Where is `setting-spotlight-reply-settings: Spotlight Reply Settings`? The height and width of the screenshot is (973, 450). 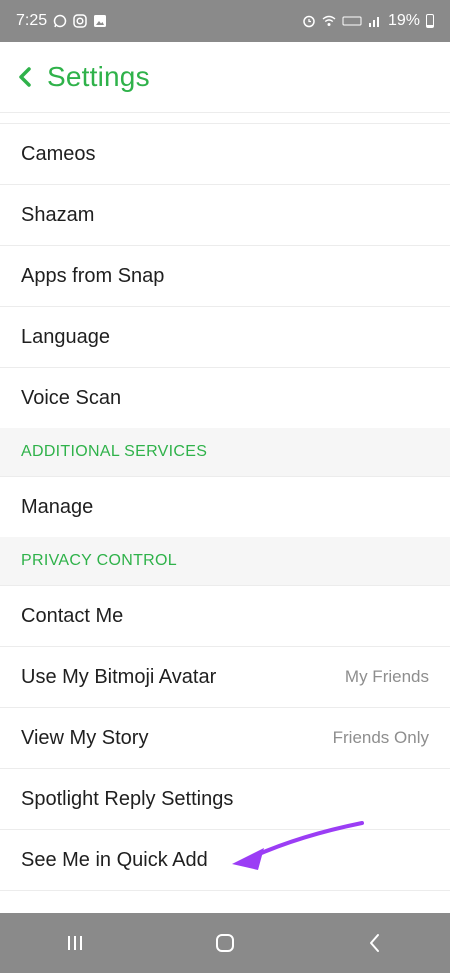
setting-spotlight-reply-settings: Spotlight Reply Settings is located at coordinates (225, 798).